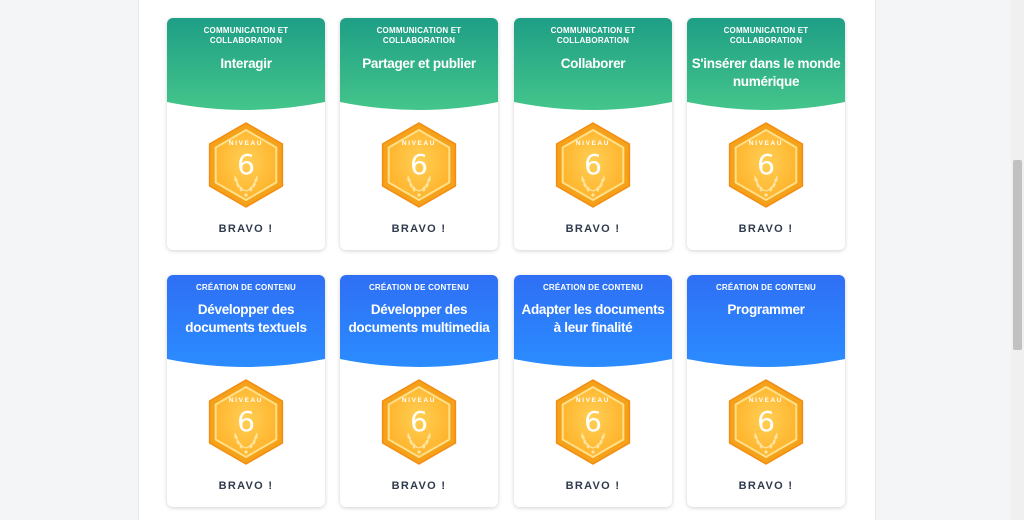  Describe the element at coordinates (1017, 255) in the screenshot. I see `scrollbar-thumb` at that location.